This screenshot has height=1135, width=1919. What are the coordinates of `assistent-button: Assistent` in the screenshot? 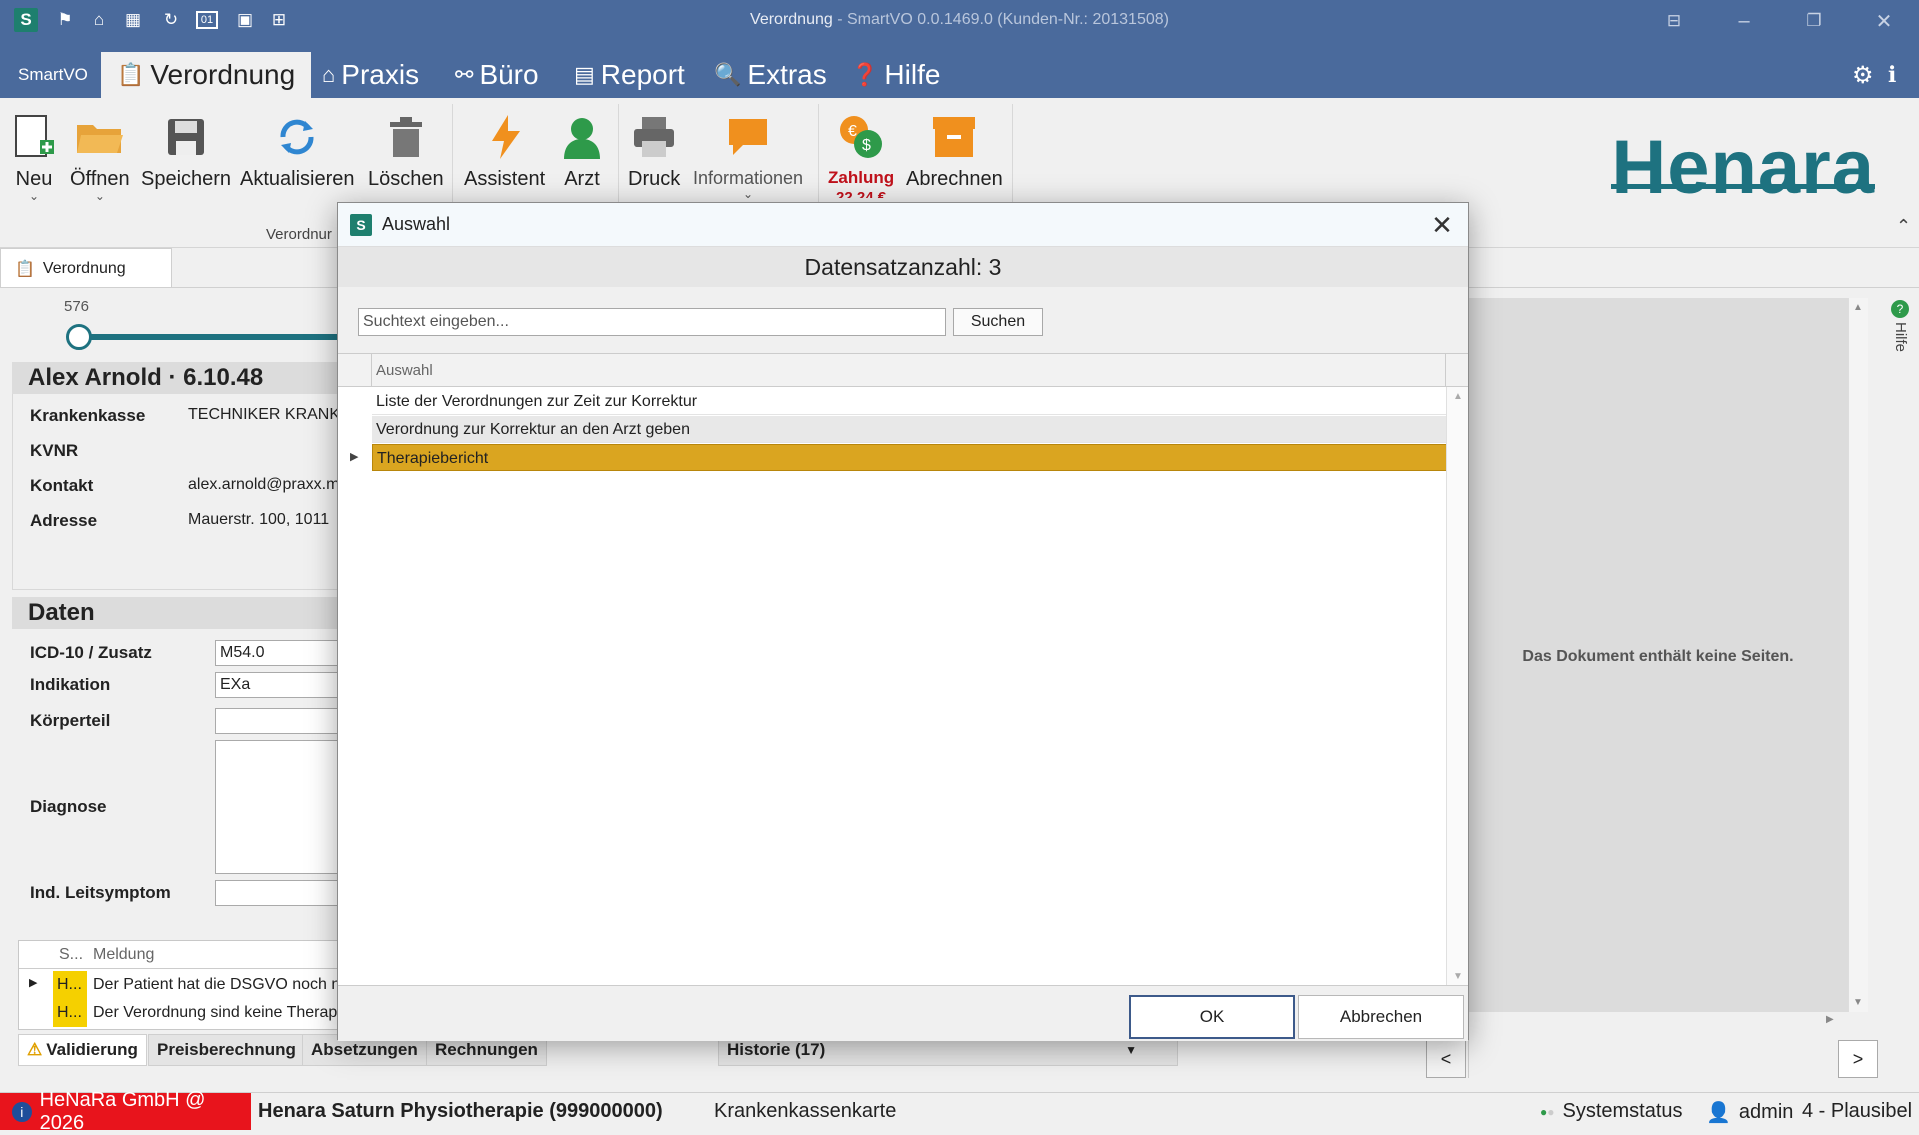 It's located at (504, 149).